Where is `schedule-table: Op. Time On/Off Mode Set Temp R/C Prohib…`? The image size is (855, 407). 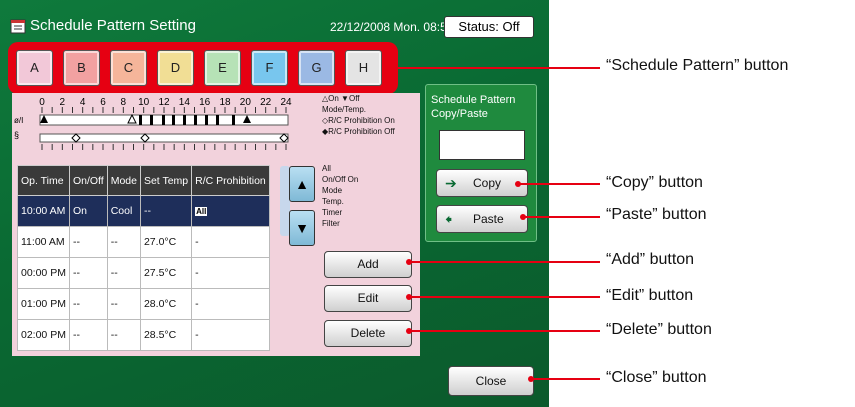
schedule-table: Op. Time On/Off Mode Set Temp R/C Prohib… is located at coordinates (143, 258).